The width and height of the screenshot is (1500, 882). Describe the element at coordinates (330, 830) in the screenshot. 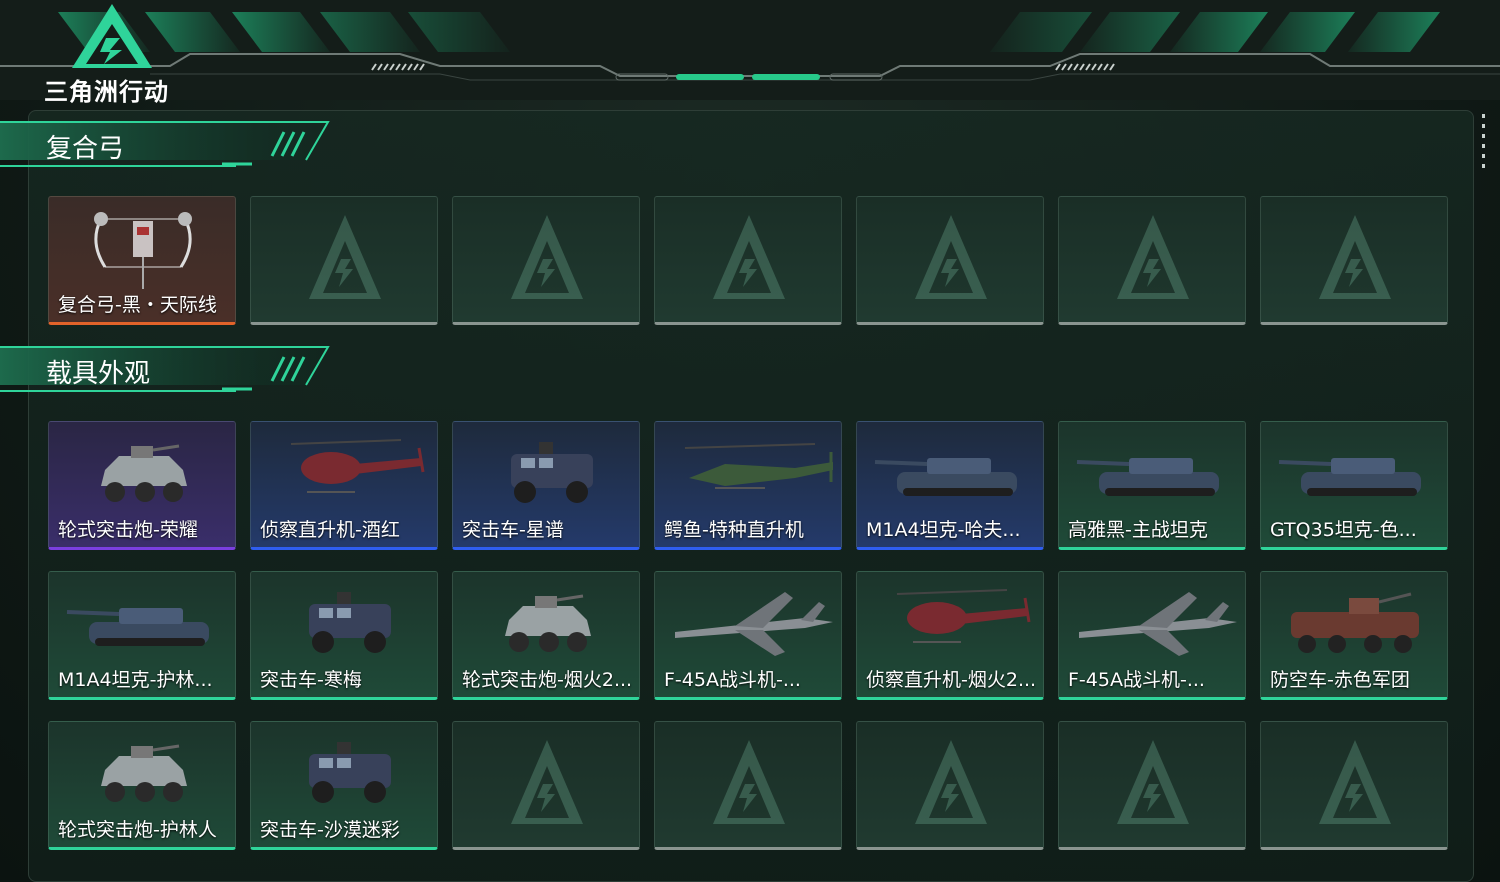

I see `item-label: 突击车-沙漠迷彩` at that location.